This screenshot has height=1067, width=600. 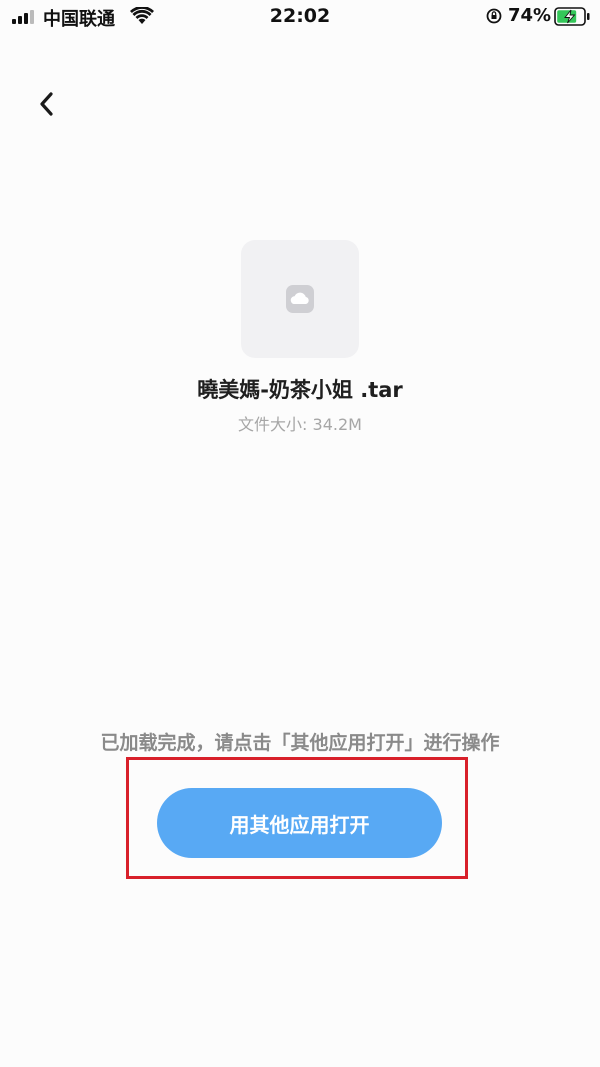 What do you see at coordinates (300, 17) in the screenshot?
I see `status-bar: 中国联通 22:02 74%` at bounding box center [300, 17].